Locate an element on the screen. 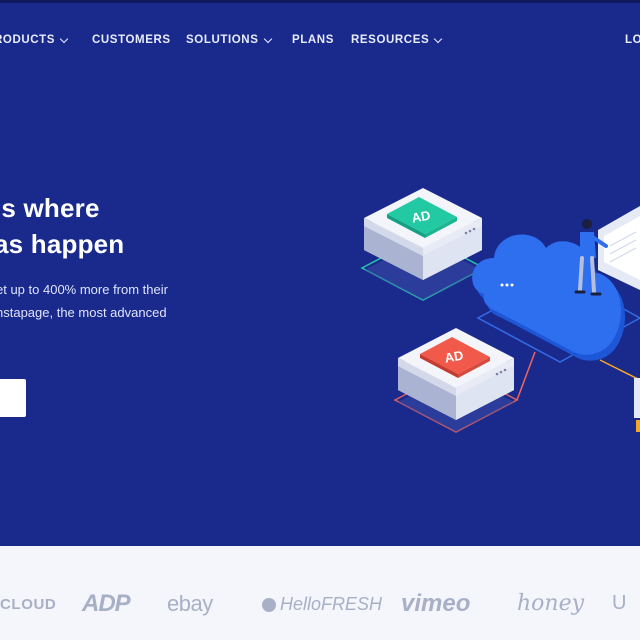  logo-adp: ADP is located at coordinates (106, 603).